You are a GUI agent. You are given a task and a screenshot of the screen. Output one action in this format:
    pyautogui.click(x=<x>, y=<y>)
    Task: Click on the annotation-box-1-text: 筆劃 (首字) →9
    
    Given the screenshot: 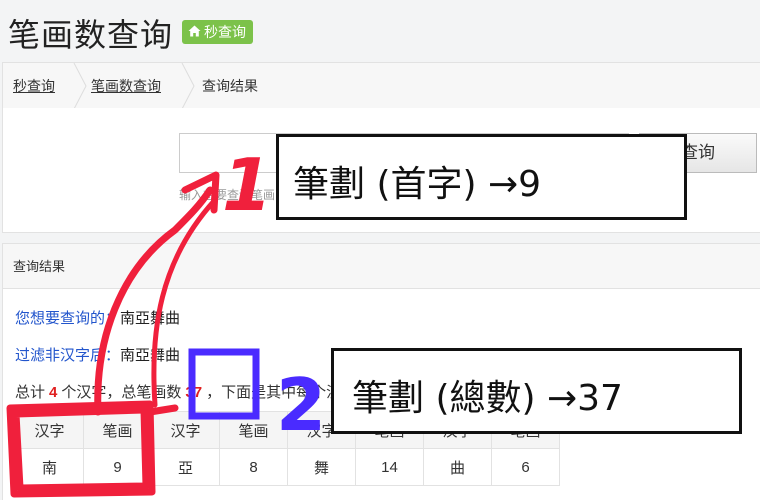 What is the action you would take?
    pyautogui.click(x=417, y=184)
    